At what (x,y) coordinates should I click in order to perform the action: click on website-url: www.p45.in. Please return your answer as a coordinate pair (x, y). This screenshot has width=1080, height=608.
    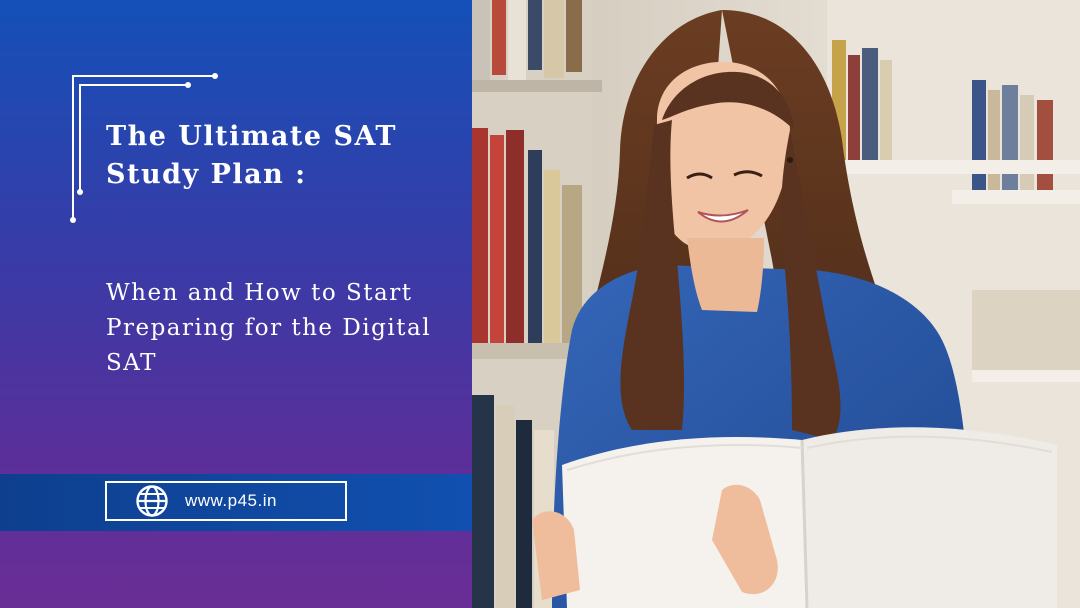
    Looking at the image, I should click on (231, 500).